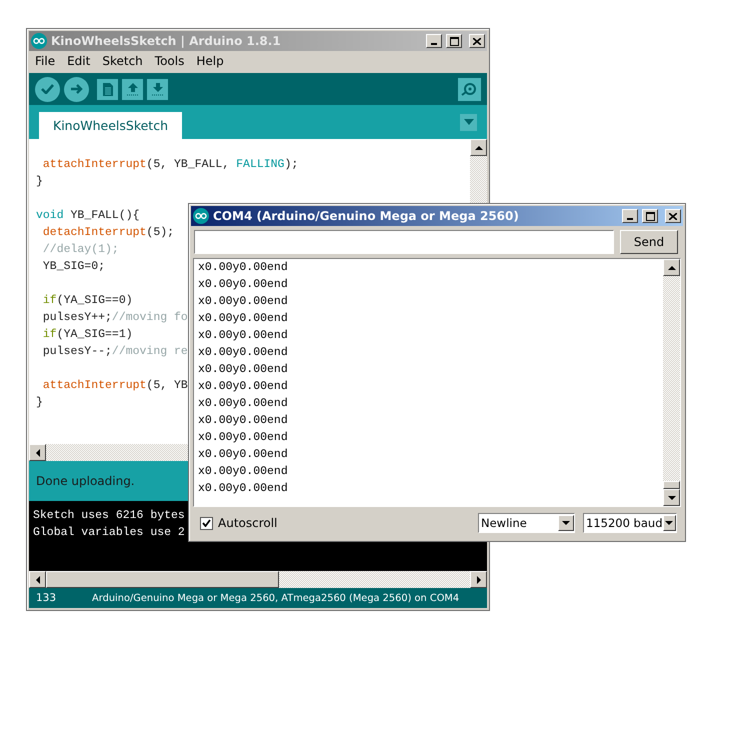  I want to click on open-button, so click(132, 89).